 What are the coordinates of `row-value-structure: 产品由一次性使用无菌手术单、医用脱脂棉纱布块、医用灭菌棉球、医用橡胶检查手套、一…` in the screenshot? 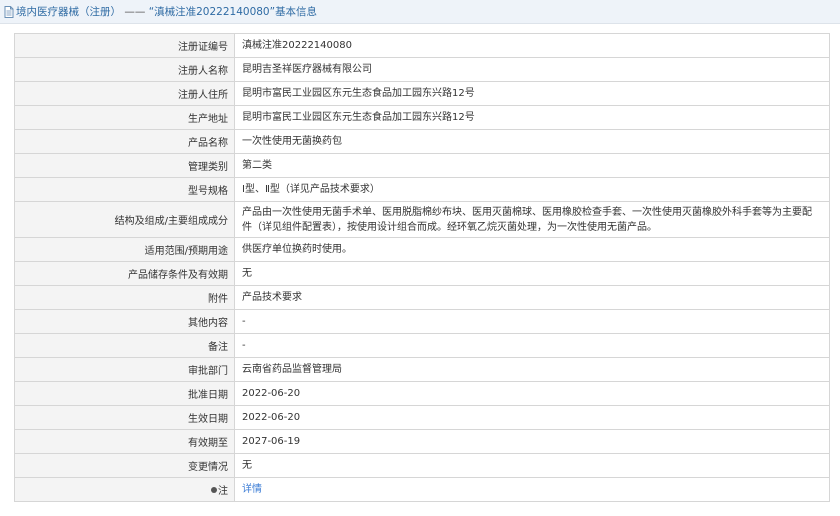 It's located at (527, 219).